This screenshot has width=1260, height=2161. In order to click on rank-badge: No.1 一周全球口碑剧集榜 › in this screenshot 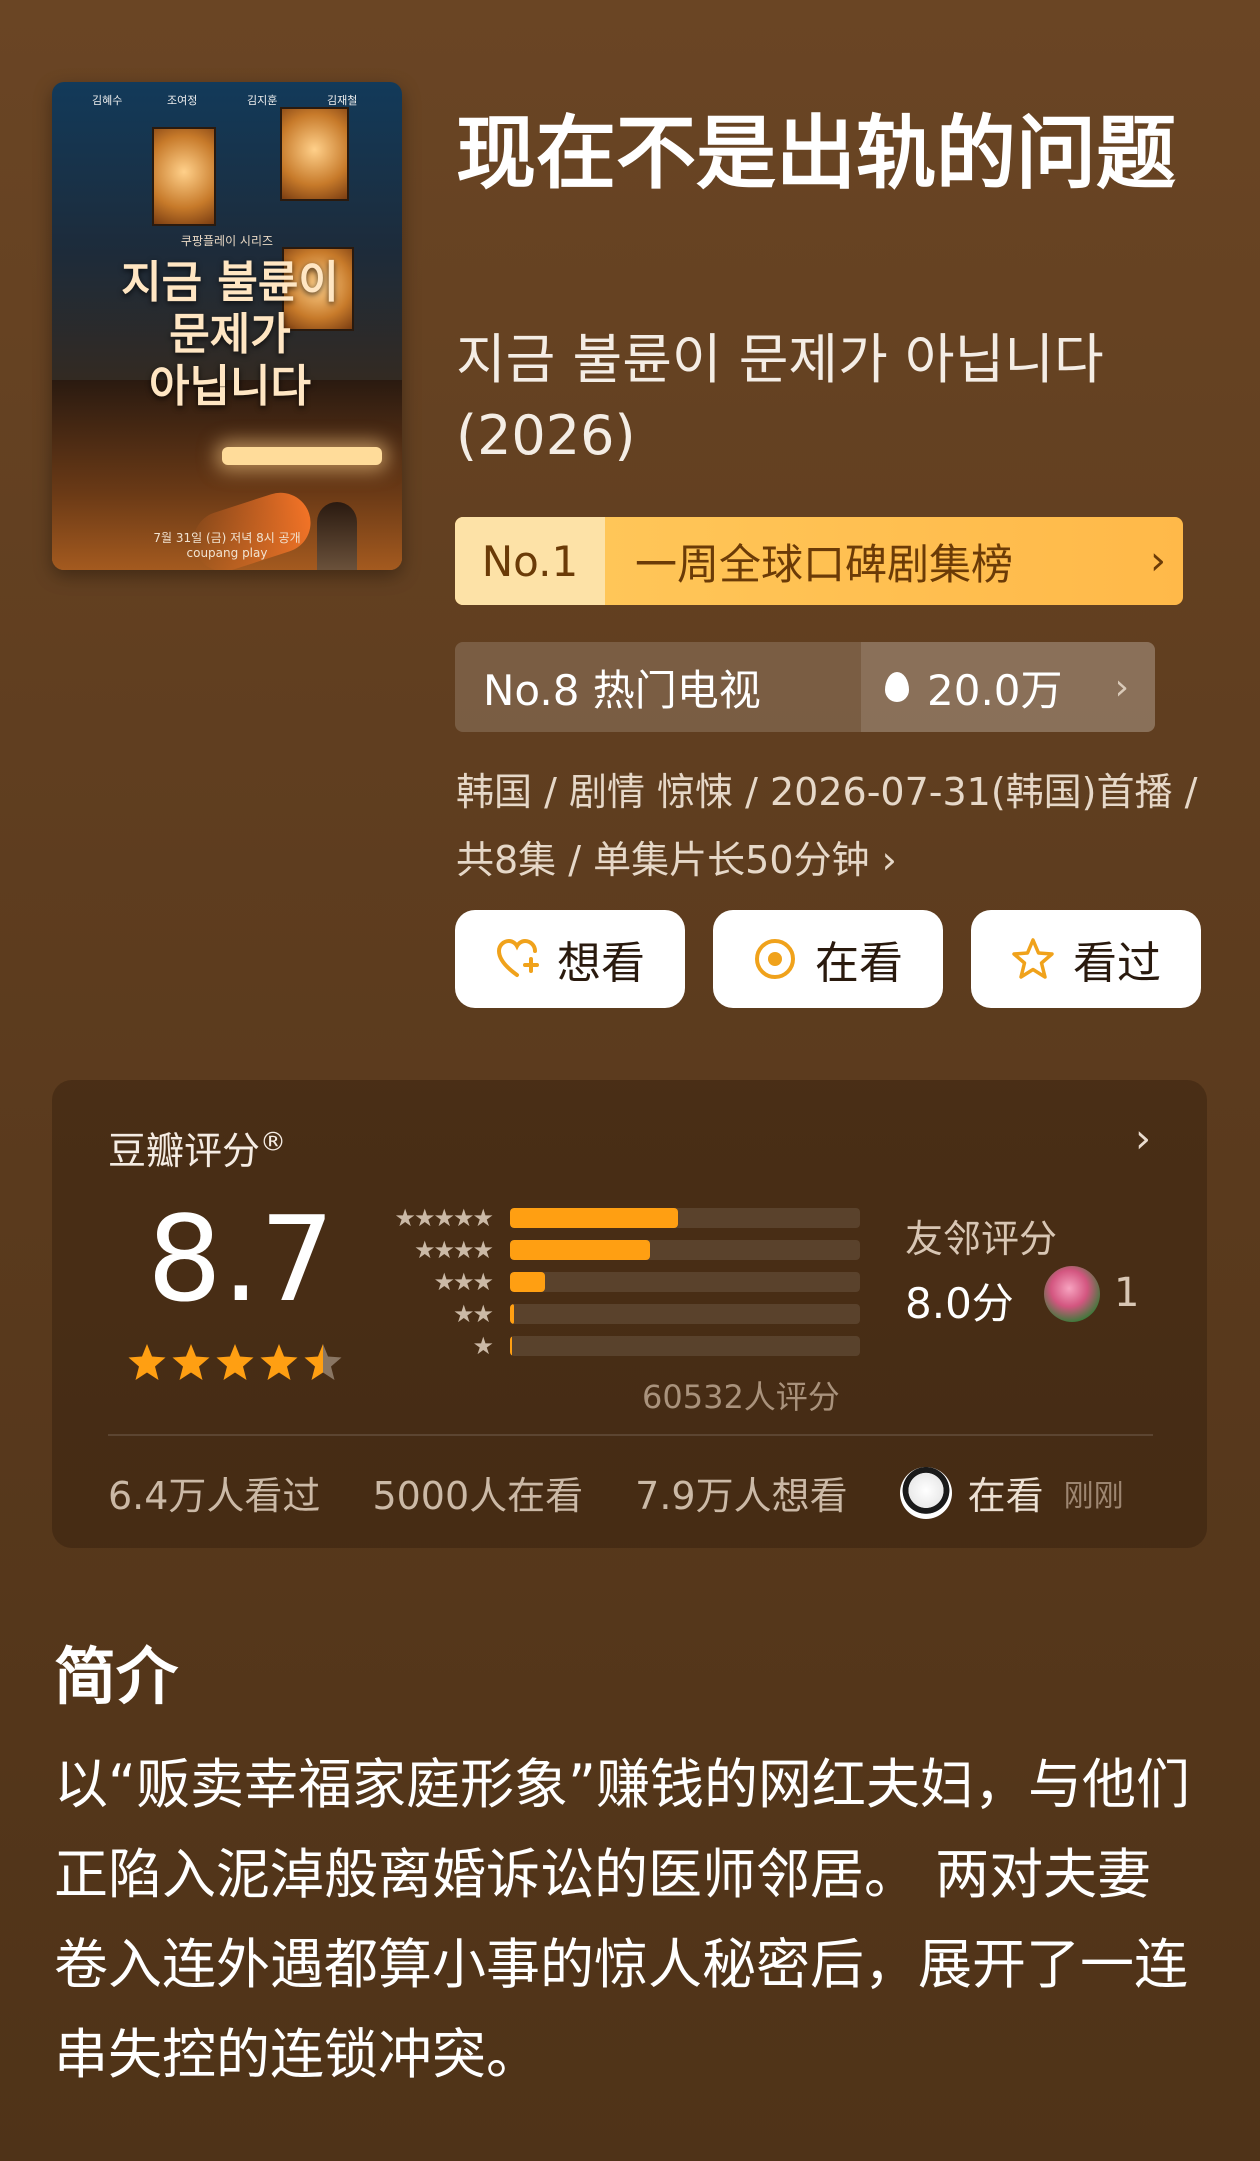, I will do `click(819, 561)`.